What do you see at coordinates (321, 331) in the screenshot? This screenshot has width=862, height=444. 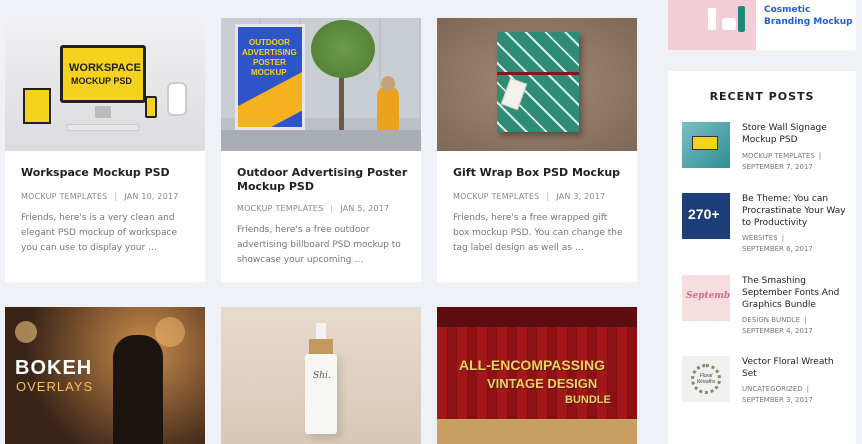 I see `bottle-pump` at bounding box center [321, 331].